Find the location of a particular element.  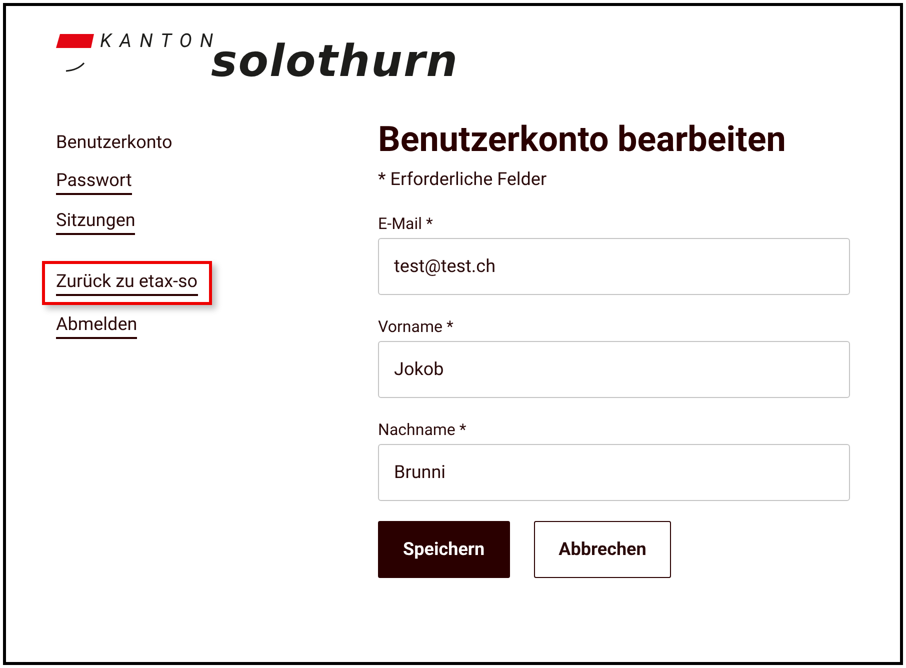

field-label: Nachname * is located at coordinates (423, 430).